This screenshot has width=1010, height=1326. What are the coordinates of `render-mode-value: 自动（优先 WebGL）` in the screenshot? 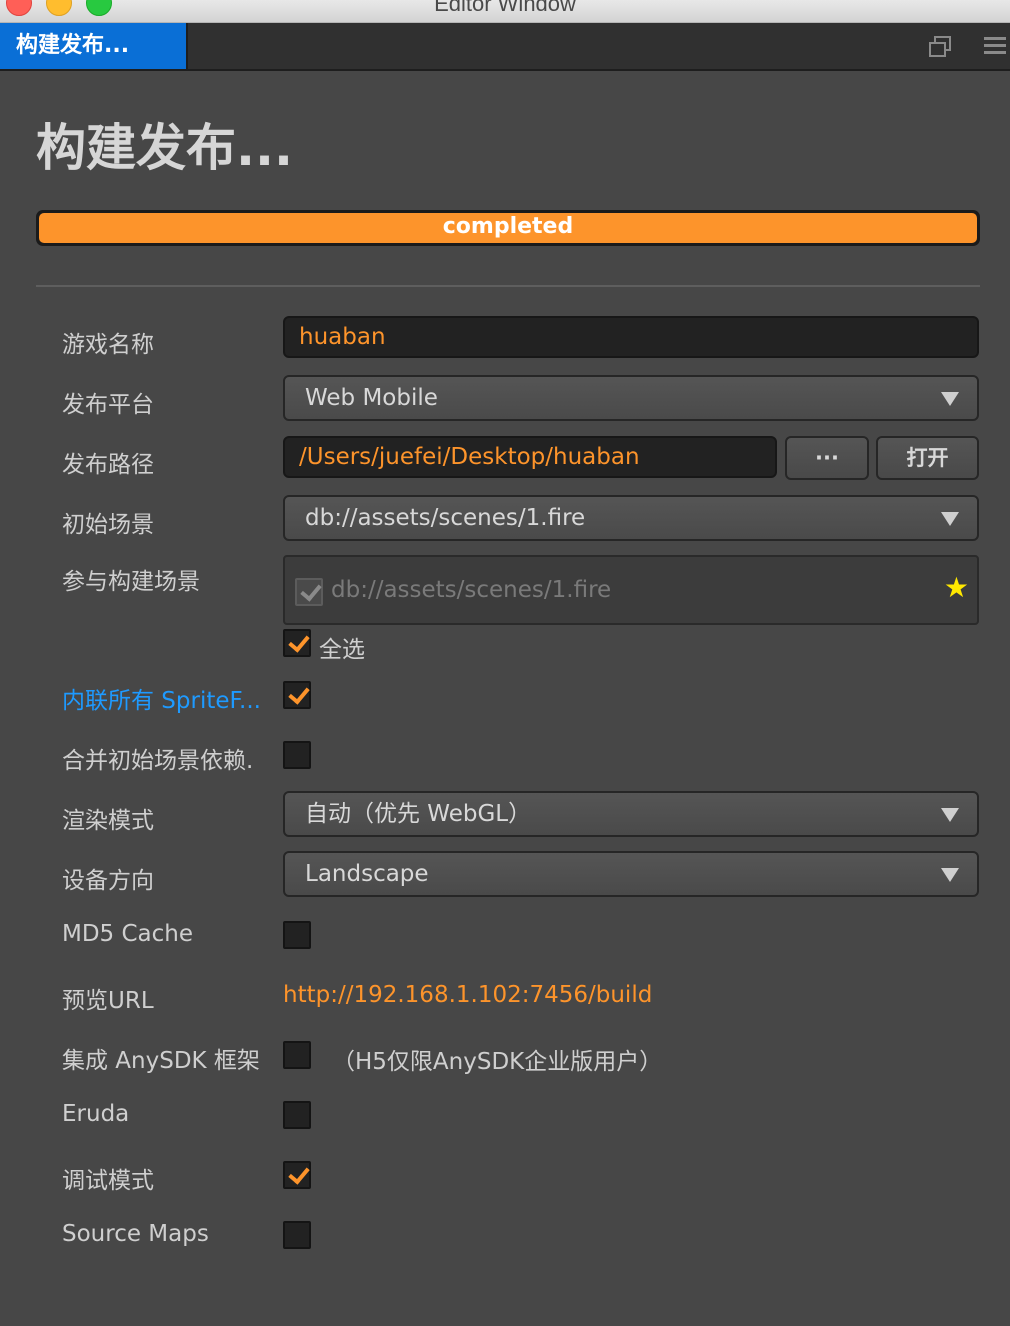 It's located at (418, 814).